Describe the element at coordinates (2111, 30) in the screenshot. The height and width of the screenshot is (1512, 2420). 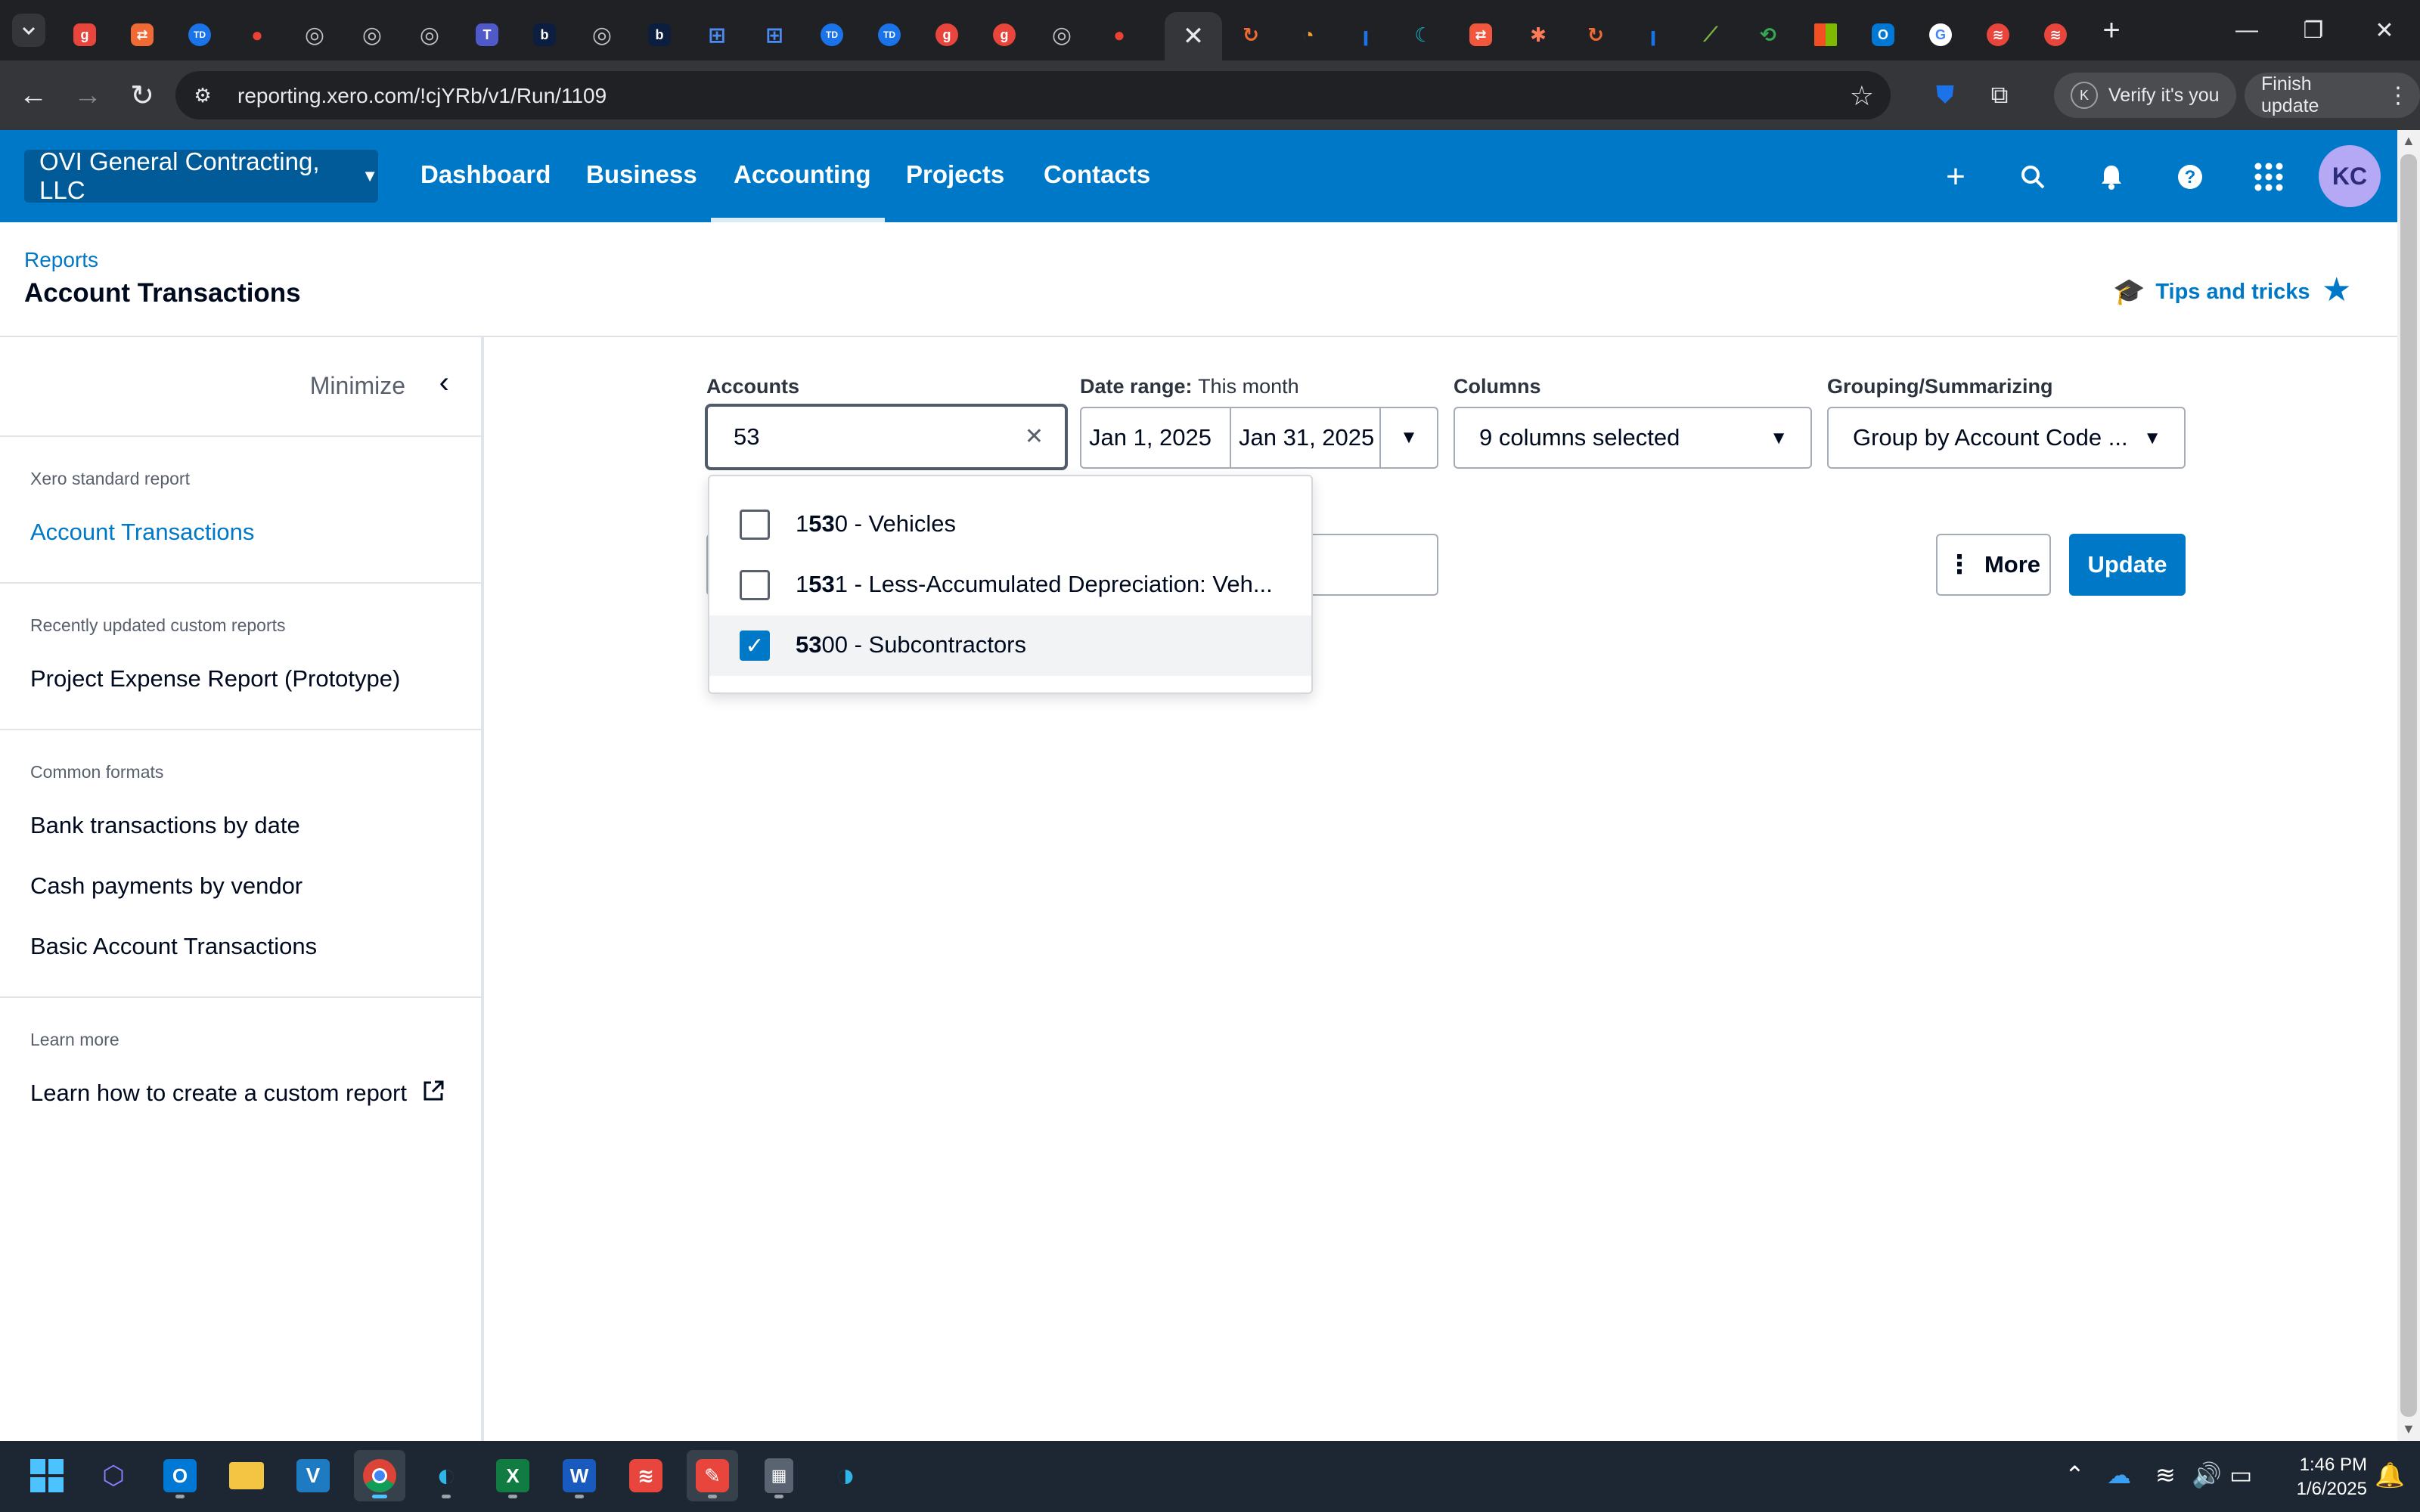
I see `new-tab-plus-icon: +` at that location.